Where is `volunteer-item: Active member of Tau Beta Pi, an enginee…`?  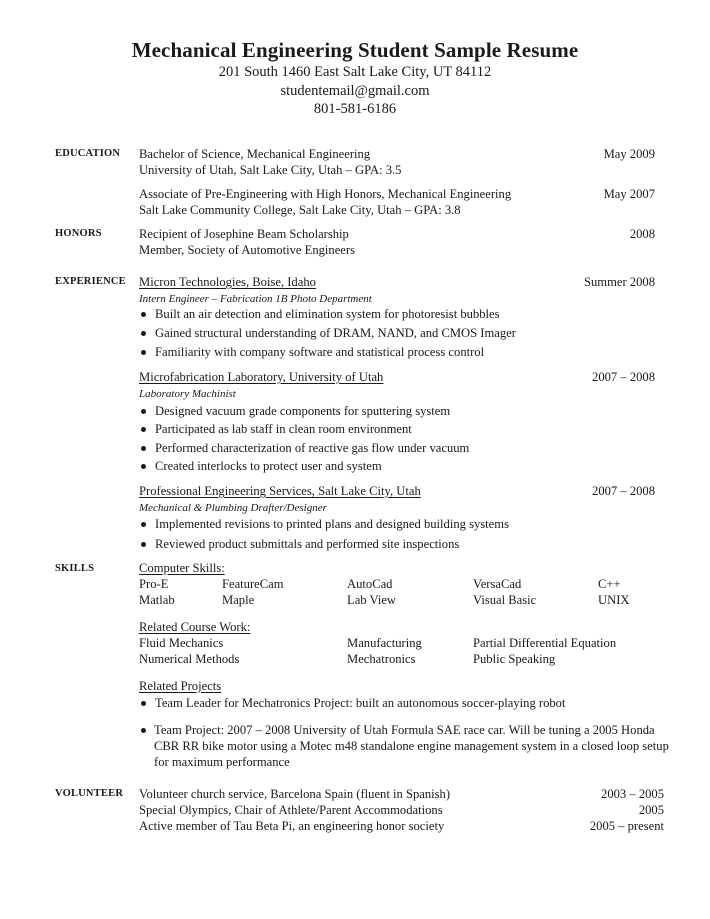 volunteer-item: Active member of Tau Beta Pi, an enginee… is located at coordinates (292, 826).